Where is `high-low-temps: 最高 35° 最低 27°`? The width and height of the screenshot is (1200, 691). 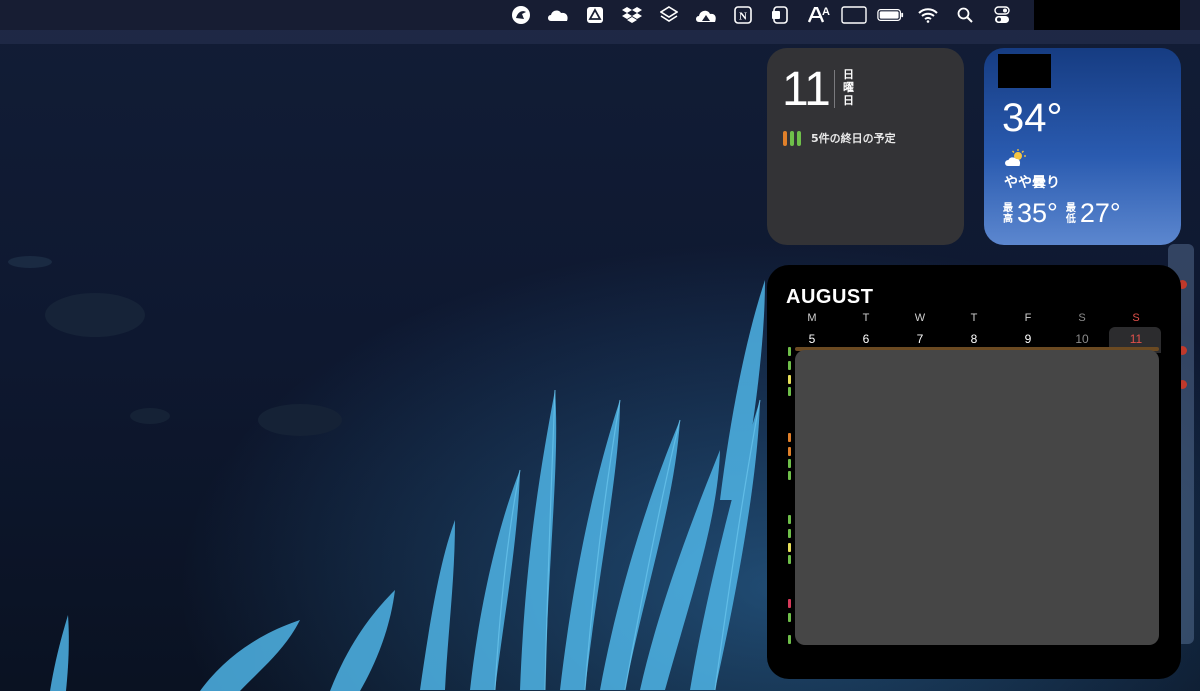 high-low-temps: 最高 35° 最低 27° is located at coordinates (1066, 213).